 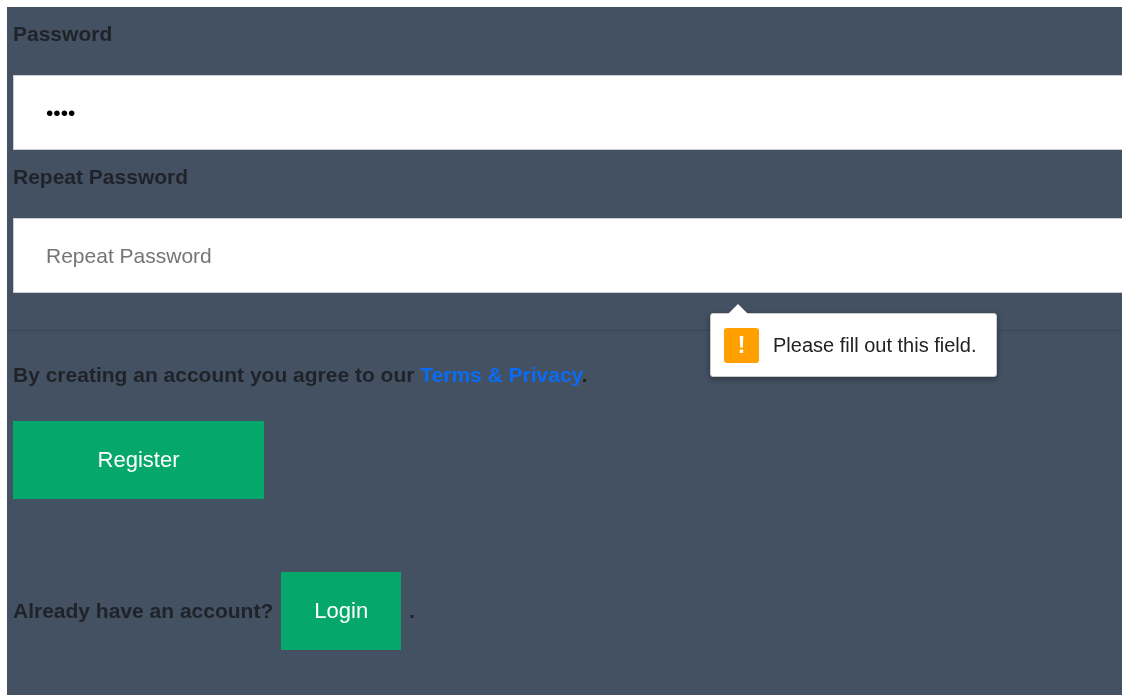 What do you see at coordinates (341, 611) in the screenshot?
I see `login-button: Login` at bounding box center [341, 611].